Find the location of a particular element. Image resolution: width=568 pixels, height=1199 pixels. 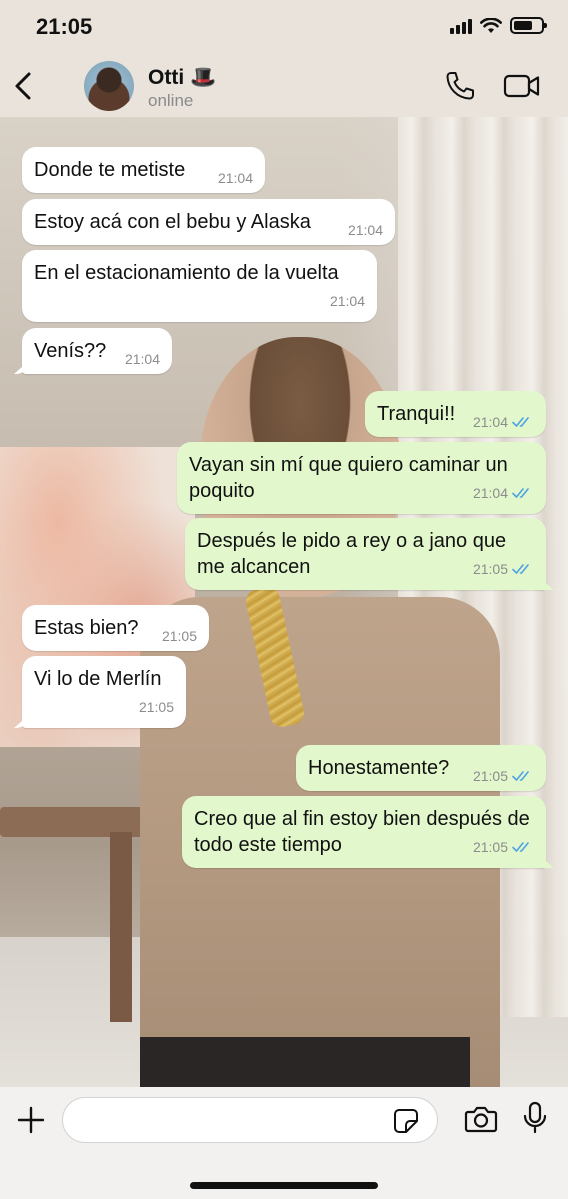

status-time: 21:05 is located at coordinates (64, 26).